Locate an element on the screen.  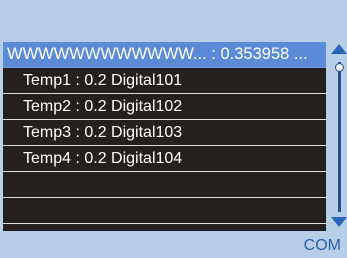
triangle-up-icon is located at coordinates (339, 49).